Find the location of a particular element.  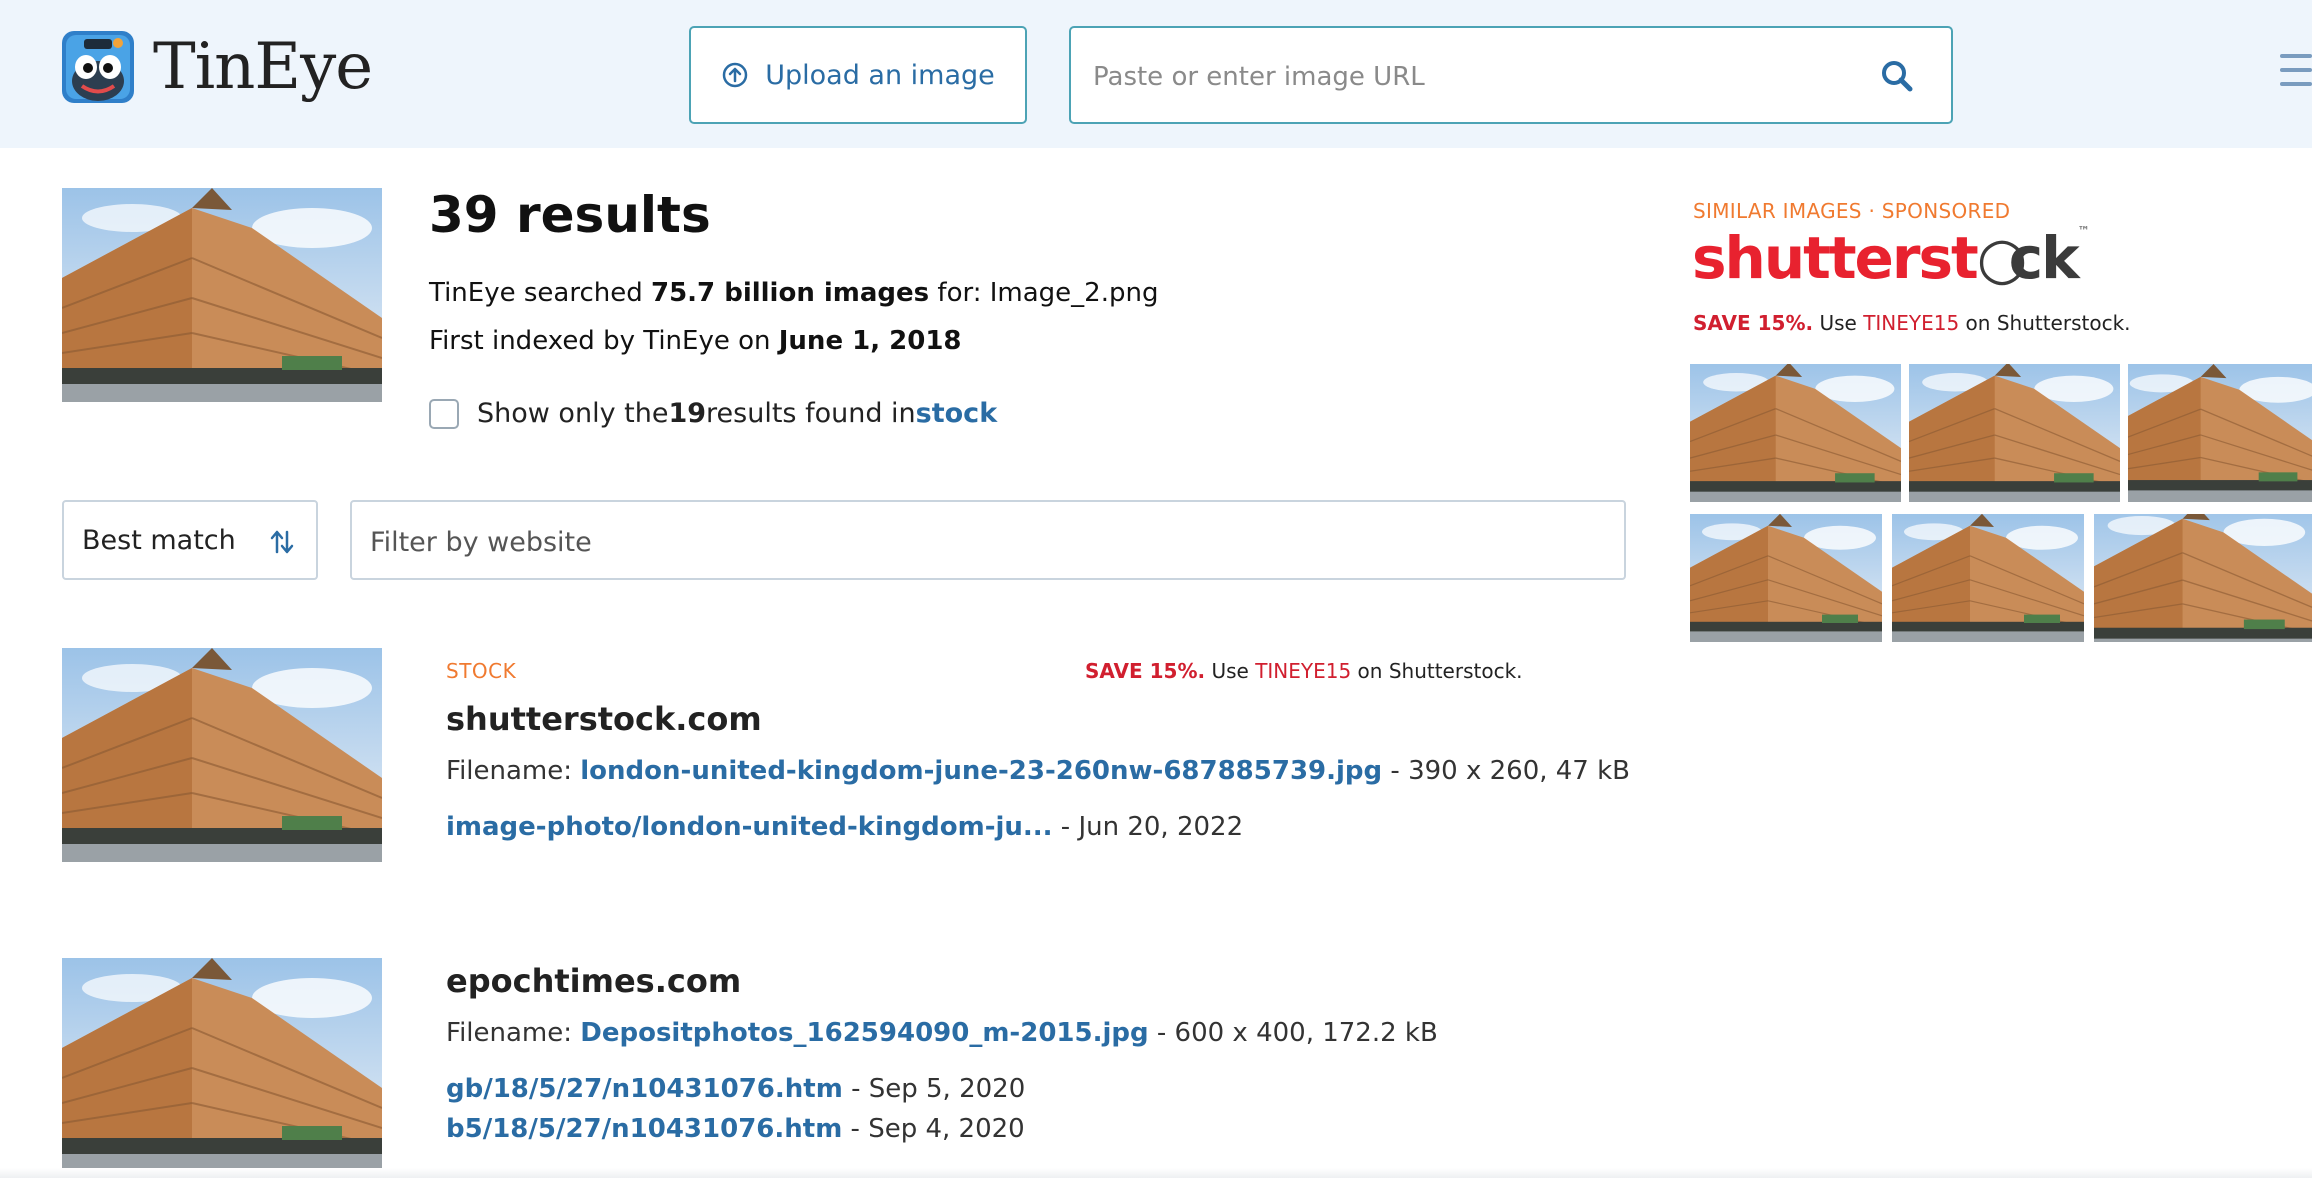

page-link: gb/18/5/27/n10431076.htm is located at coordinates (644, 1089).